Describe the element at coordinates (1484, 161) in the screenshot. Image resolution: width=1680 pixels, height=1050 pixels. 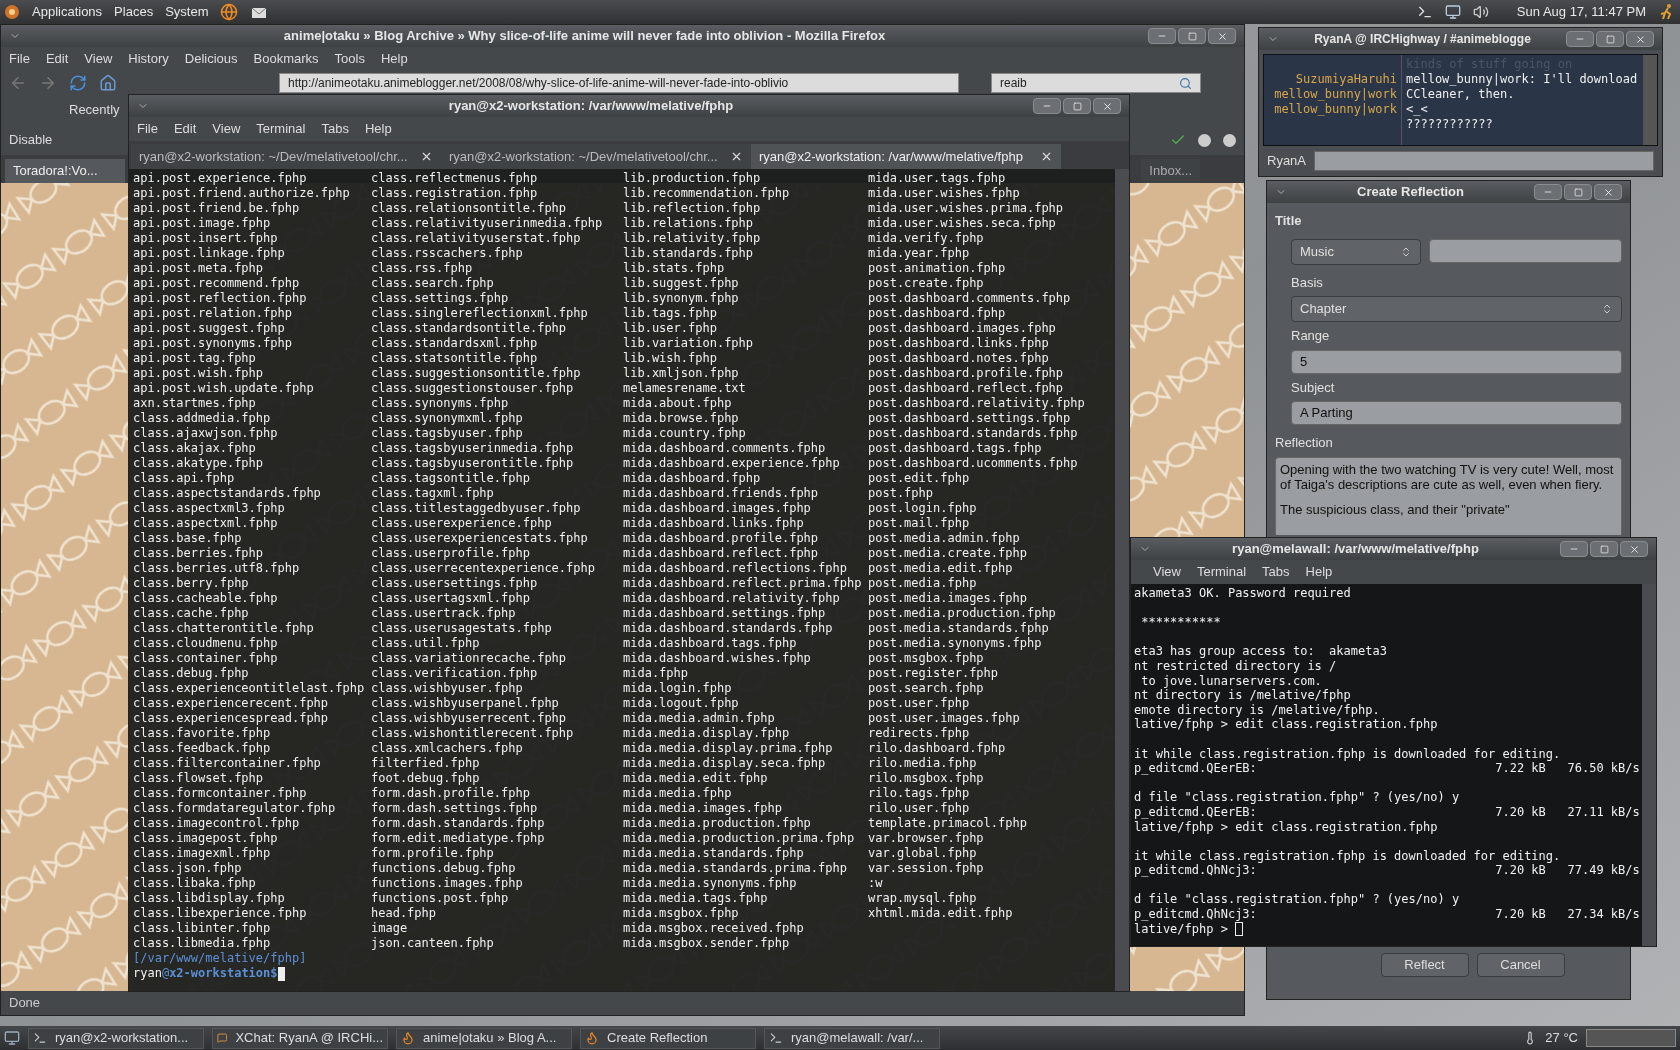
I see `message-input` at that location.